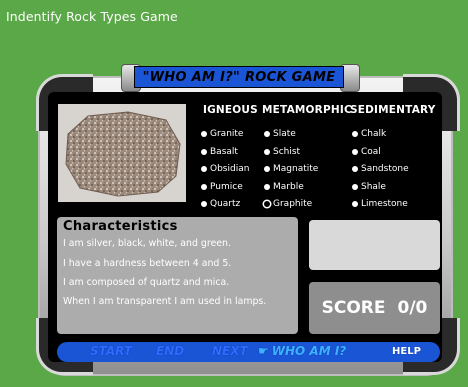 This screenshot has width=468, height=387. I want to click on rock-option-limestone: Limestone, so click(380, 204).